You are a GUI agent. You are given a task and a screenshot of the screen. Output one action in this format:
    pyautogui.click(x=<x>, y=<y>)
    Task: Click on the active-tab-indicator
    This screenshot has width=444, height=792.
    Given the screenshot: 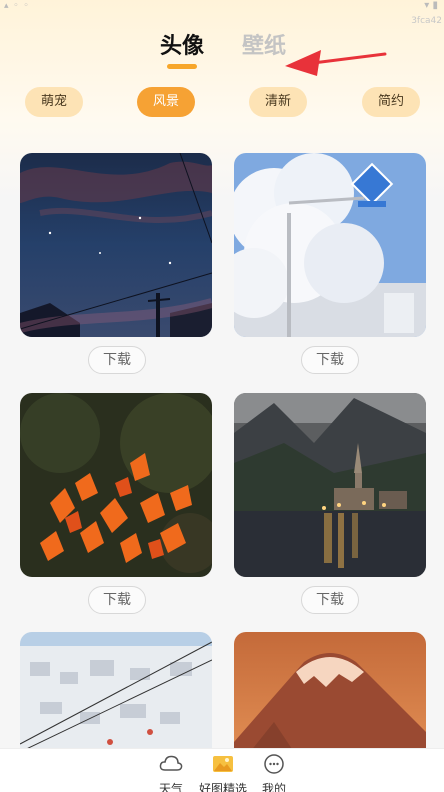 What is the action you would take?
    pyautogui.click(x=182, y=66)
    